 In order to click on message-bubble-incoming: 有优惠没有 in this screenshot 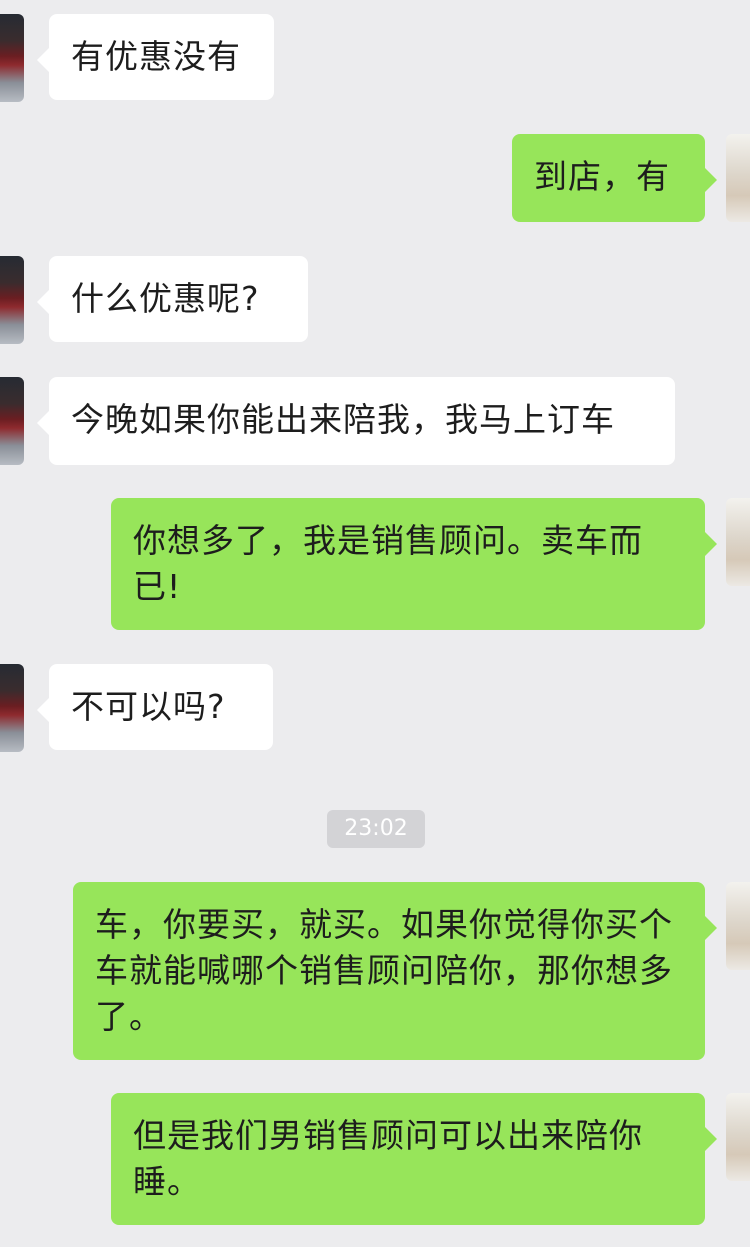, I will do `click(155, 57)`.